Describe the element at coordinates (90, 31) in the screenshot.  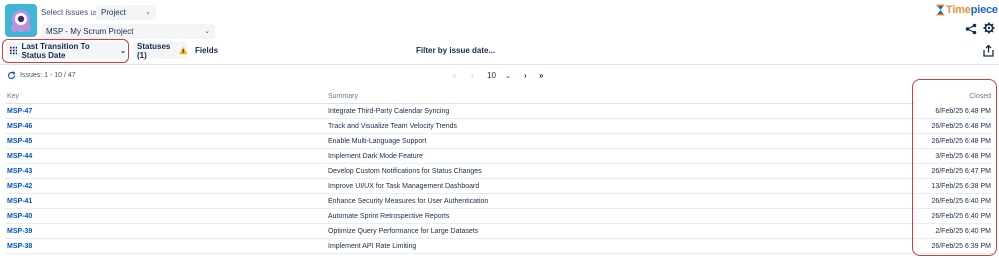
I see `project-dropdown-value: MSP - My Scrum Project` at that location.